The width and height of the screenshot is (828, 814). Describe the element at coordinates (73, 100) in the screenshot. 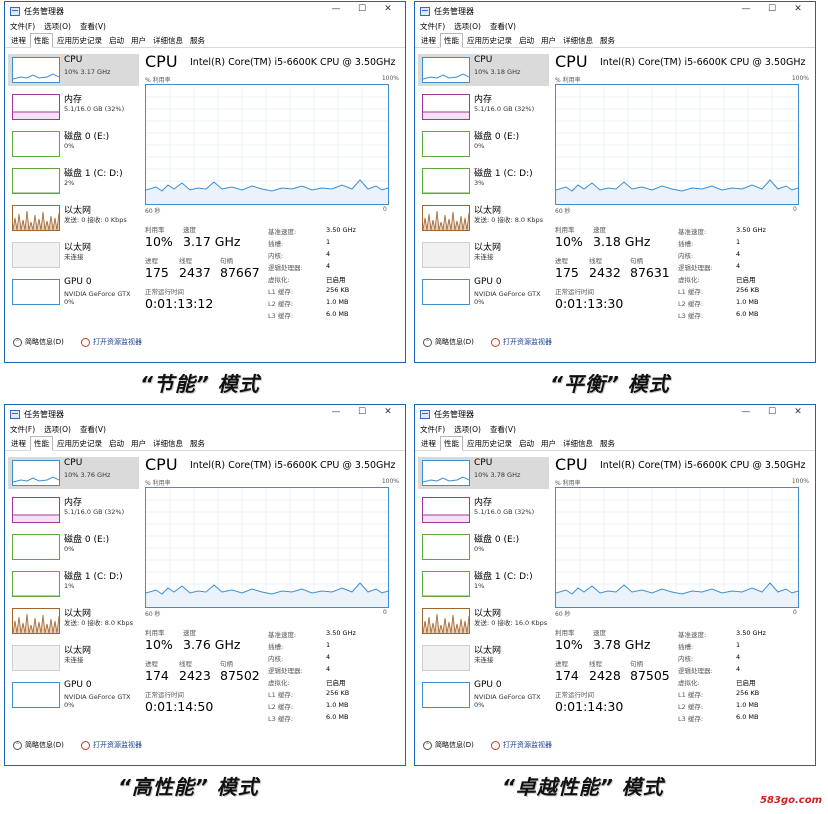

I see `memory-label: 内存` at that location.